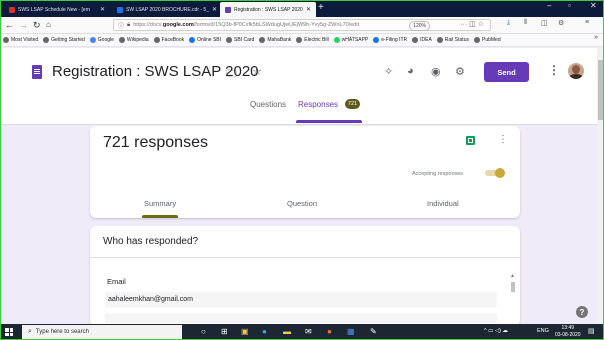  What do you see at coordinates (37, 25) in the screenshot?
I see `reload-icon: ↻` at bounding box center [37, 25].